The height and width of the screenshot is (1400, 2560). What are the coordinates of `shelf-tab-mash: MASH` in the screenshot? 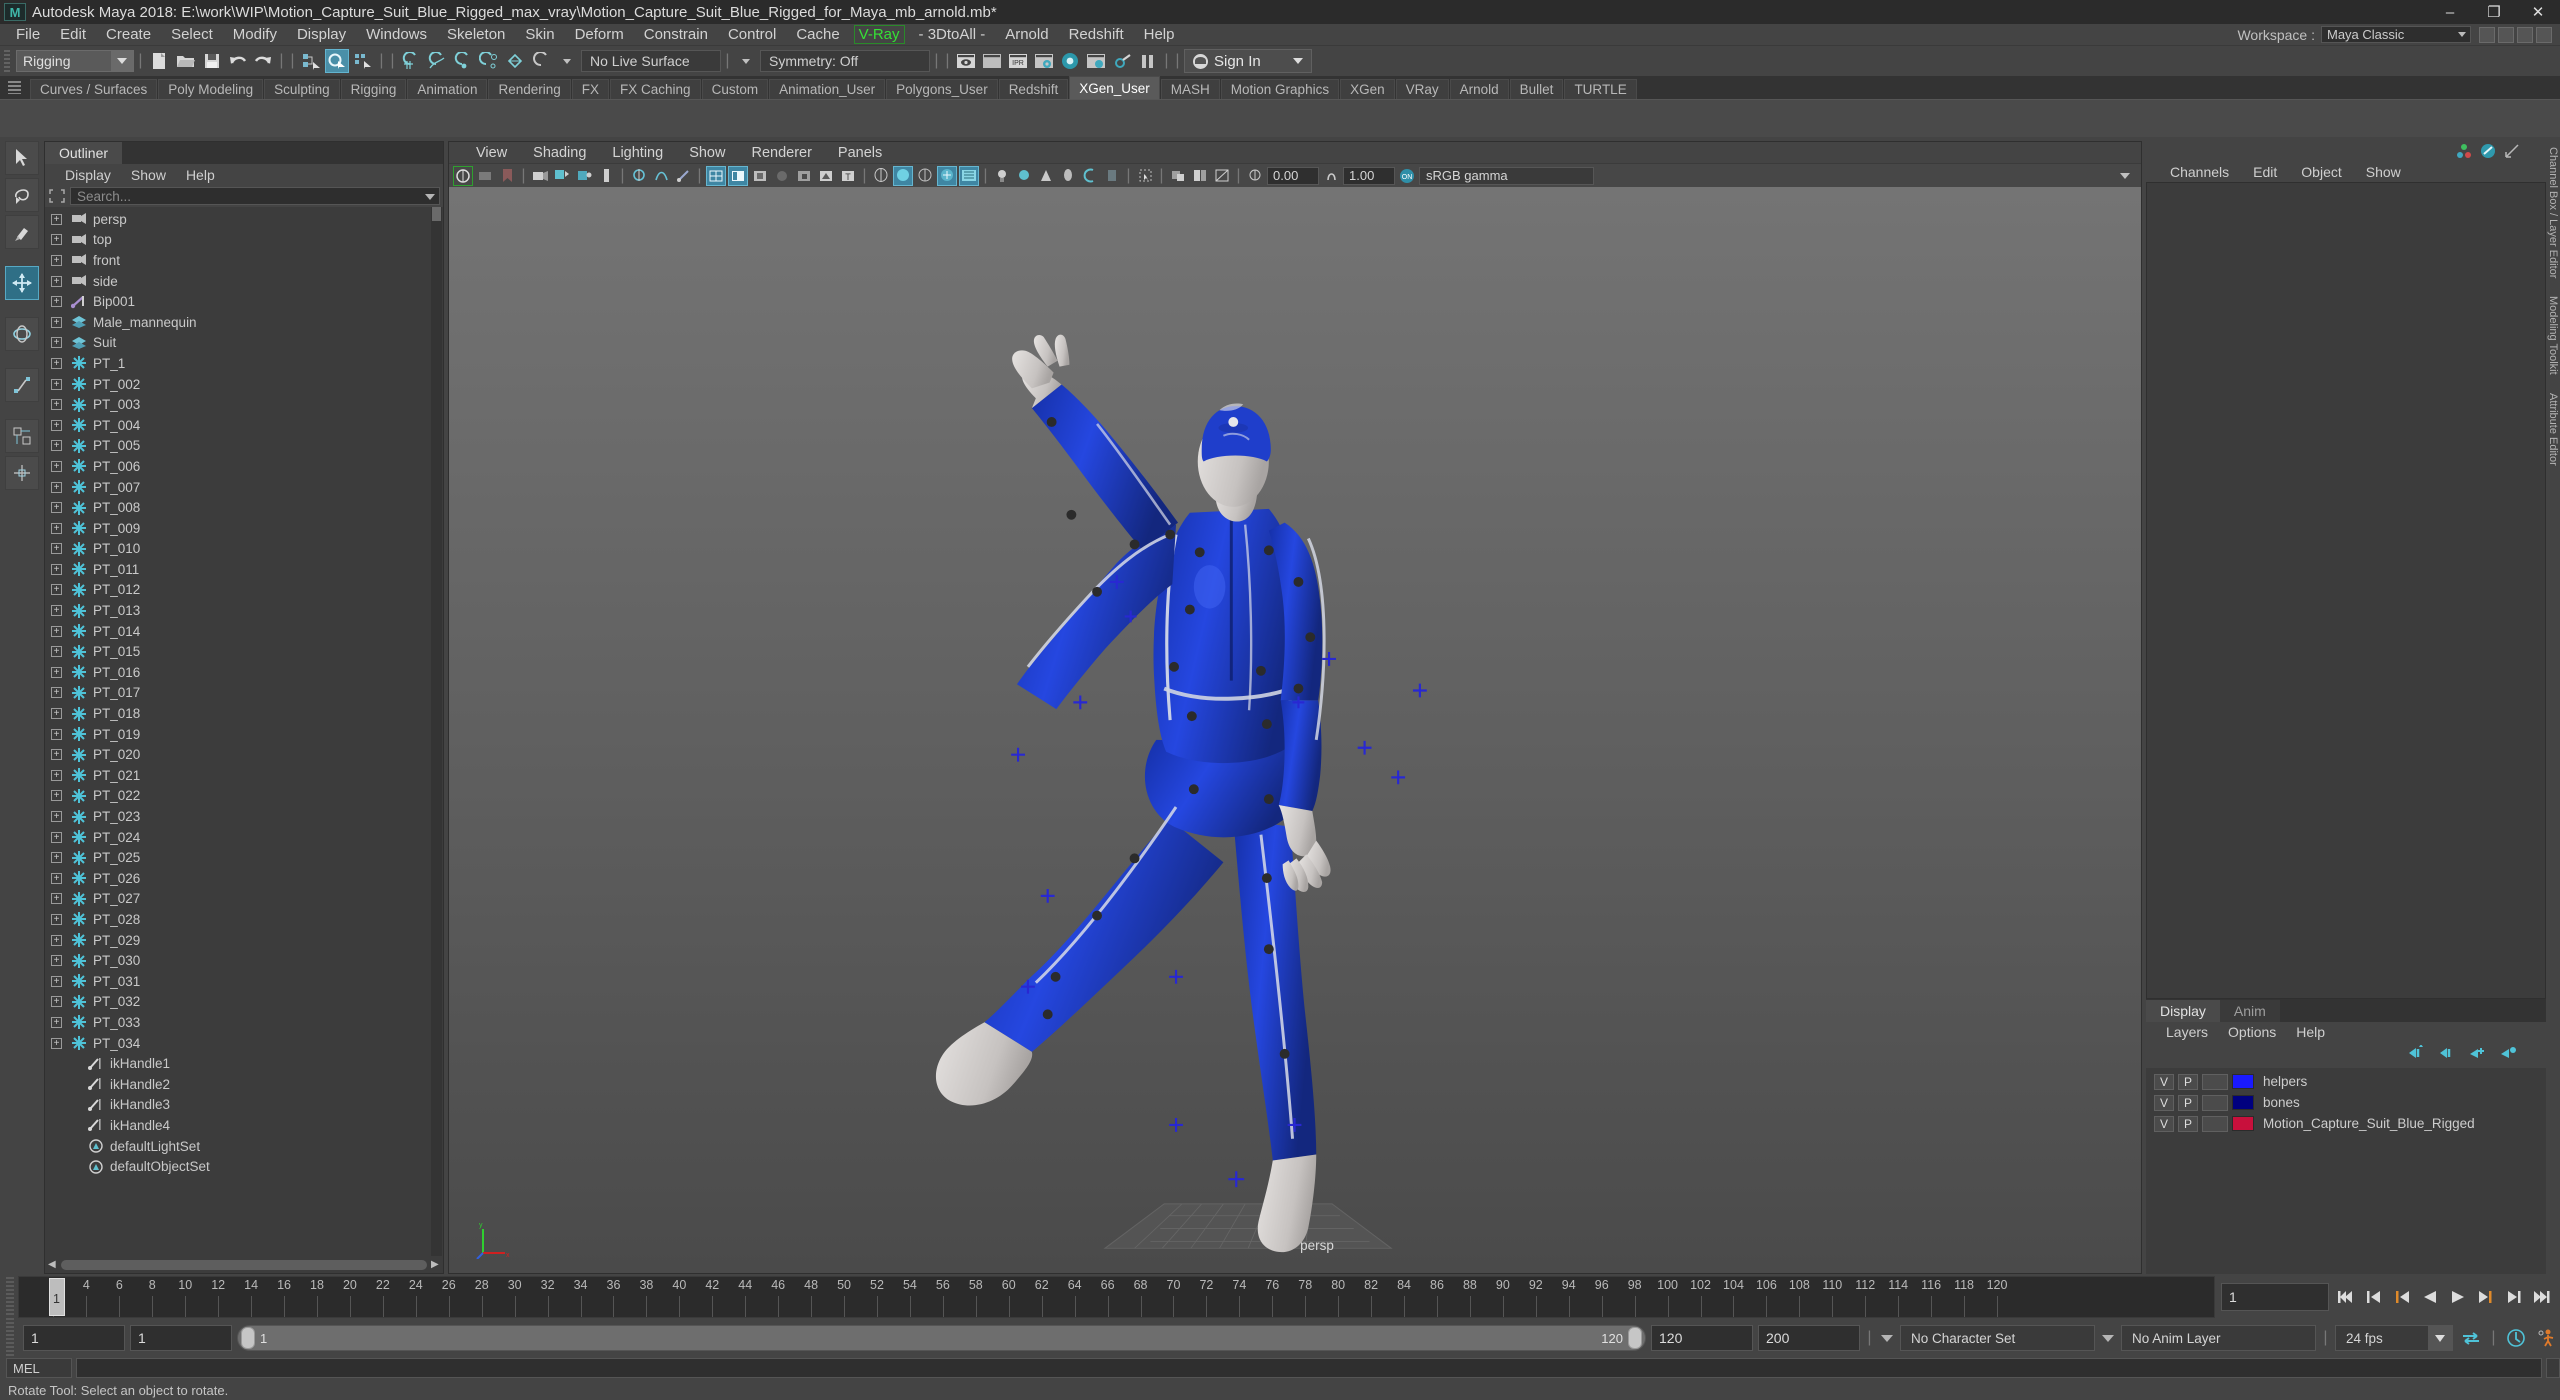 It's located at (1190, 89).